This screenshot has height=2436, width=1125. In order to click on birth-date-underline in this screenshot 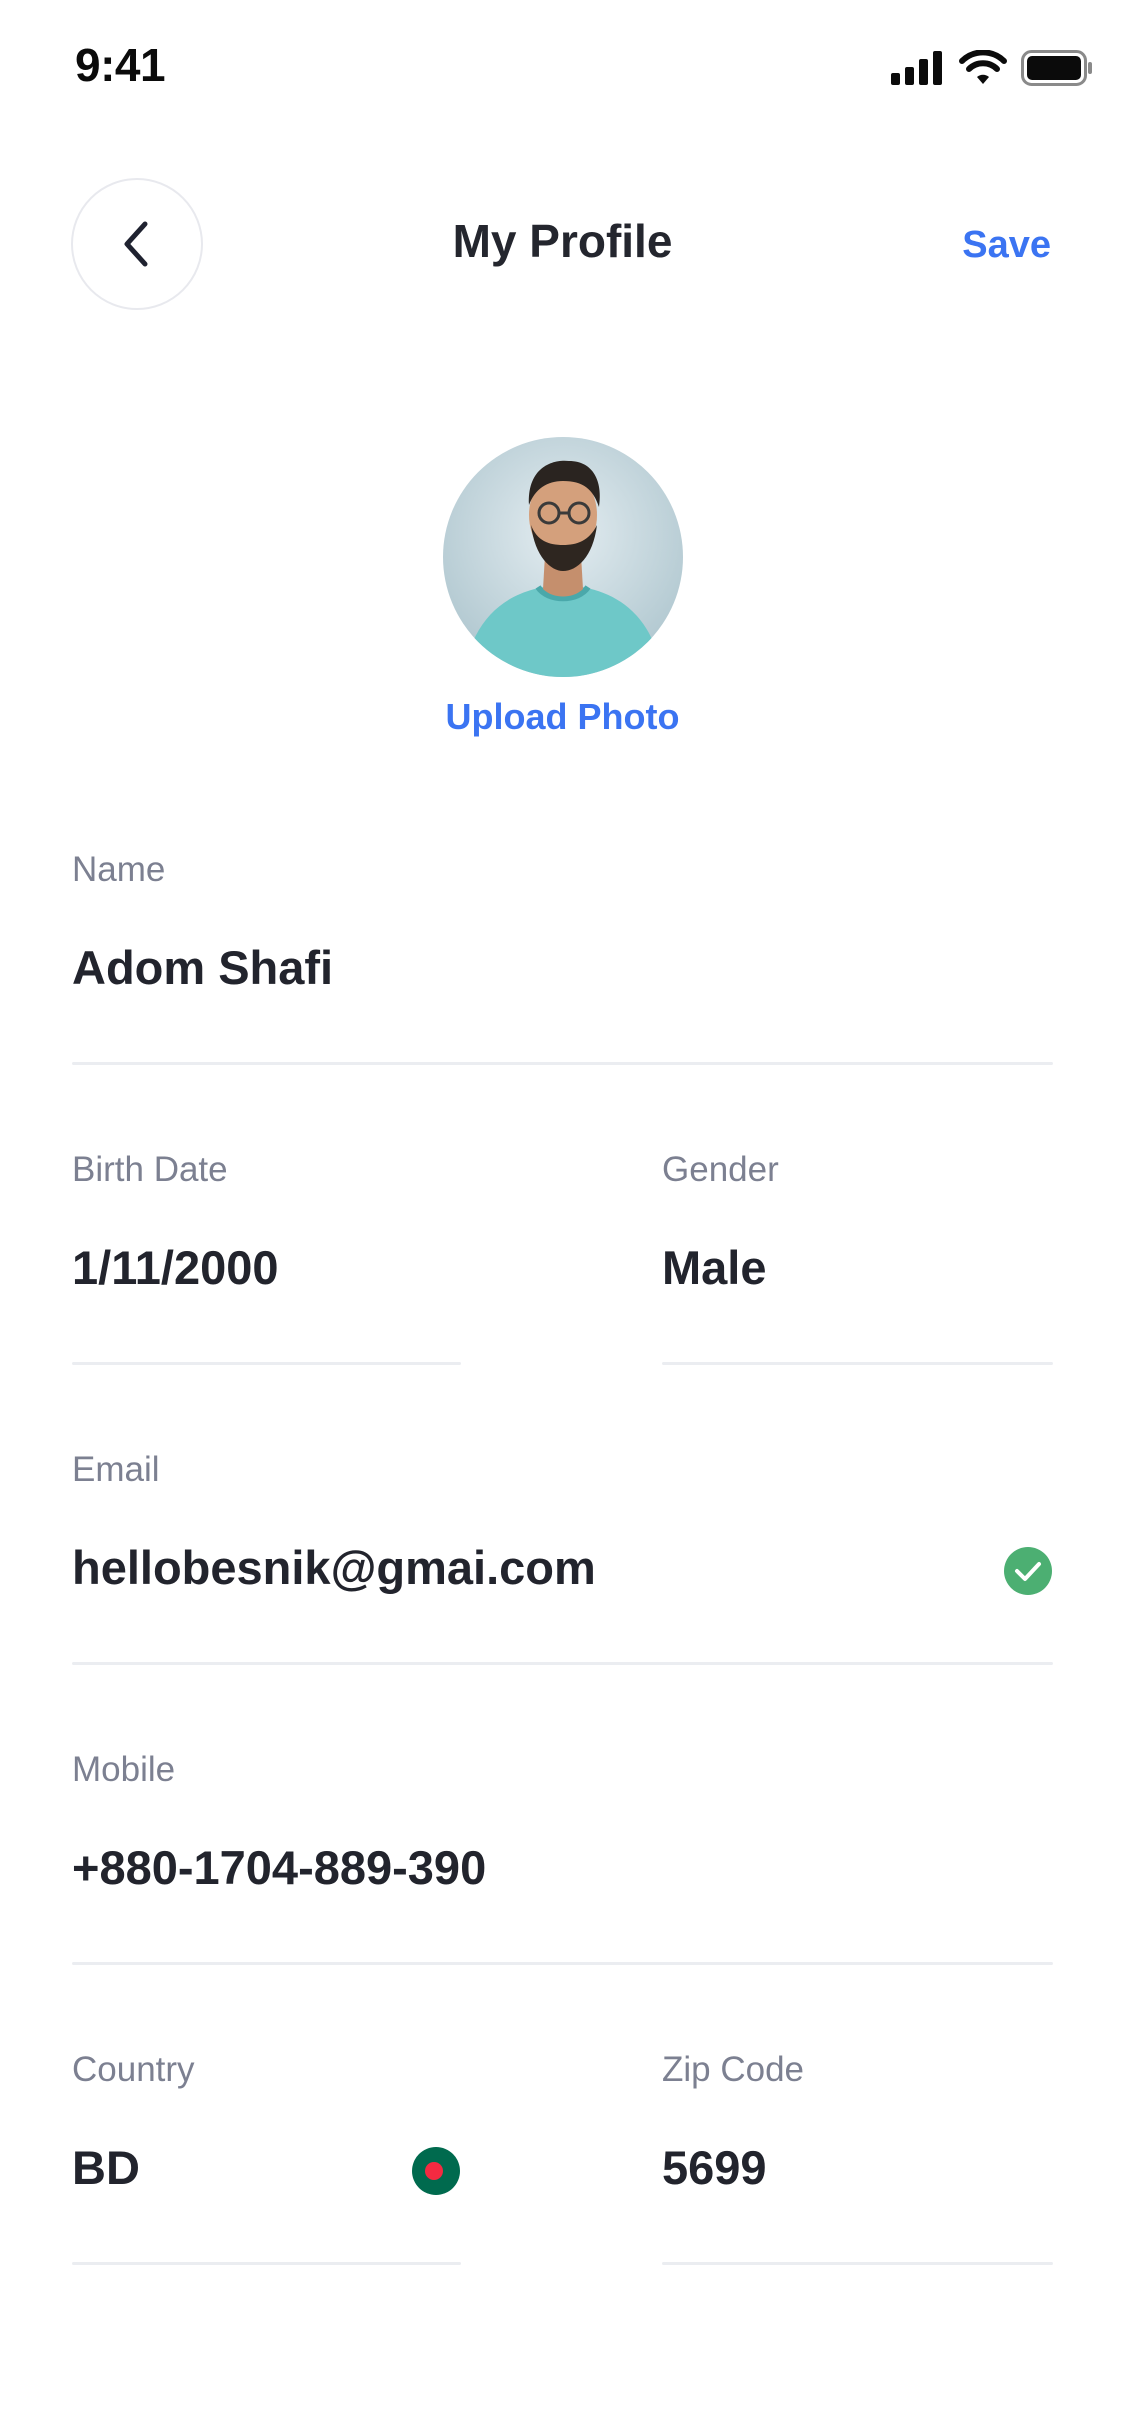, I will do `click(266, 1363)`.